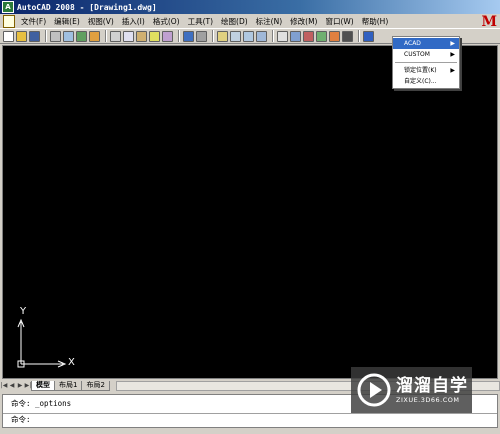 This screenshot has width=500, height=434. What do you see at coordinates (34, 36) in the screenshot?
I see `save-icon` at bounding box center [34, 36].